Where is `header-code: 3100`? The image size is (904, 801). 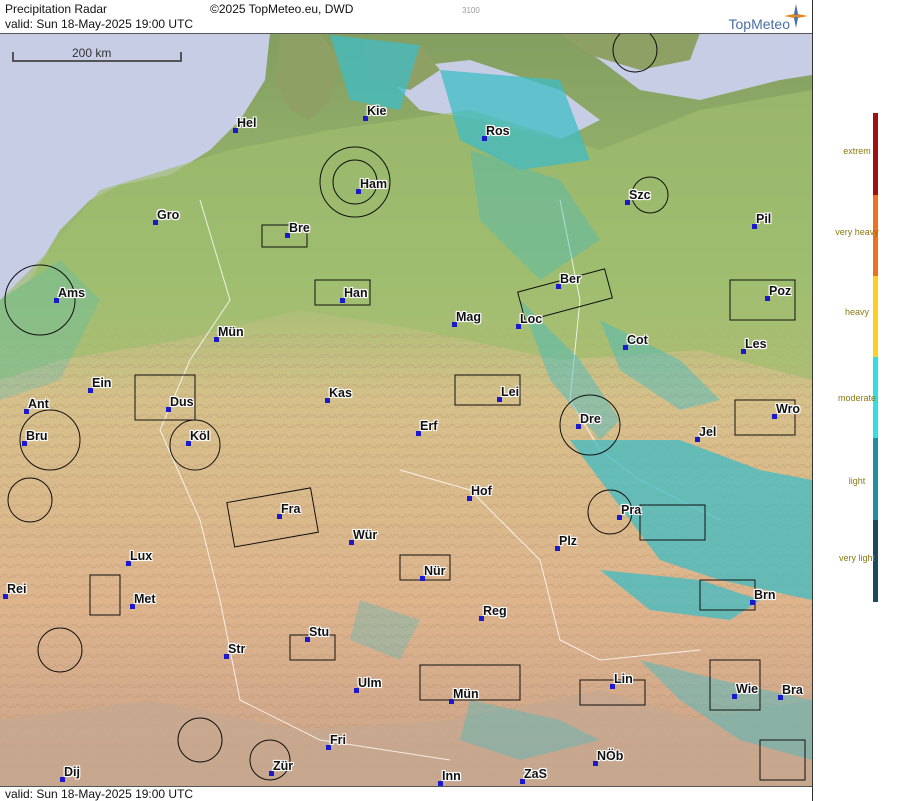 header-code: 3100 is located at coordinates (471, 10).